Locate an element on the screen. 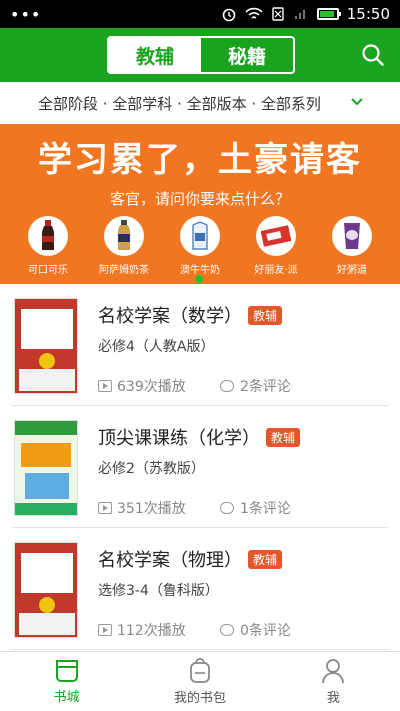 The width and height of the screenshot is (400, 711). product-porridge: 好粥道 is located at coordinates (352, 246).